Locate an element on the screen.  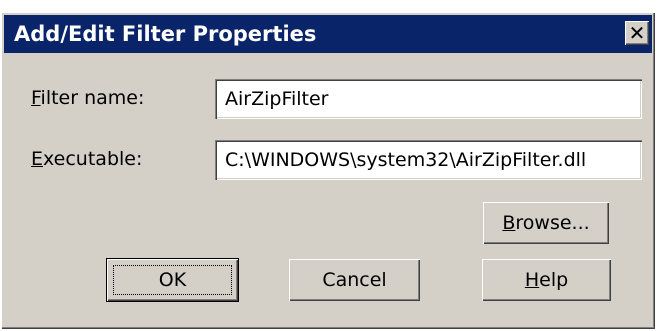
help-button: Help is located at coordinates (546, 280).